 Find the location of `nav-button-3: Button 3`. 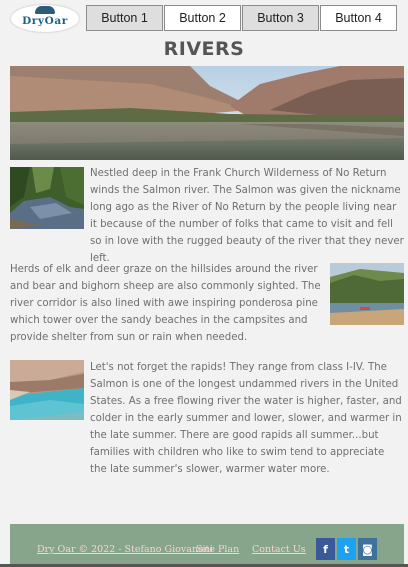

nav-button-3: Button 3 is located at coordinates (280, 18).